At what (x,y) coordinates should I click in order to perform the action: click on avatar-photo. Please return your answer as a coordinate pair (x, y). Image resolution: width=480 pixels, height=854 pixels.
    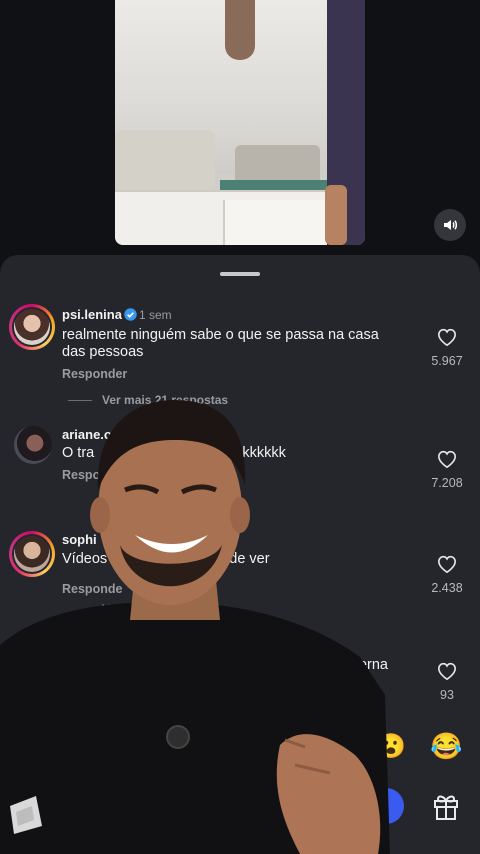
    Looking at the image, I should click on (32, 327).